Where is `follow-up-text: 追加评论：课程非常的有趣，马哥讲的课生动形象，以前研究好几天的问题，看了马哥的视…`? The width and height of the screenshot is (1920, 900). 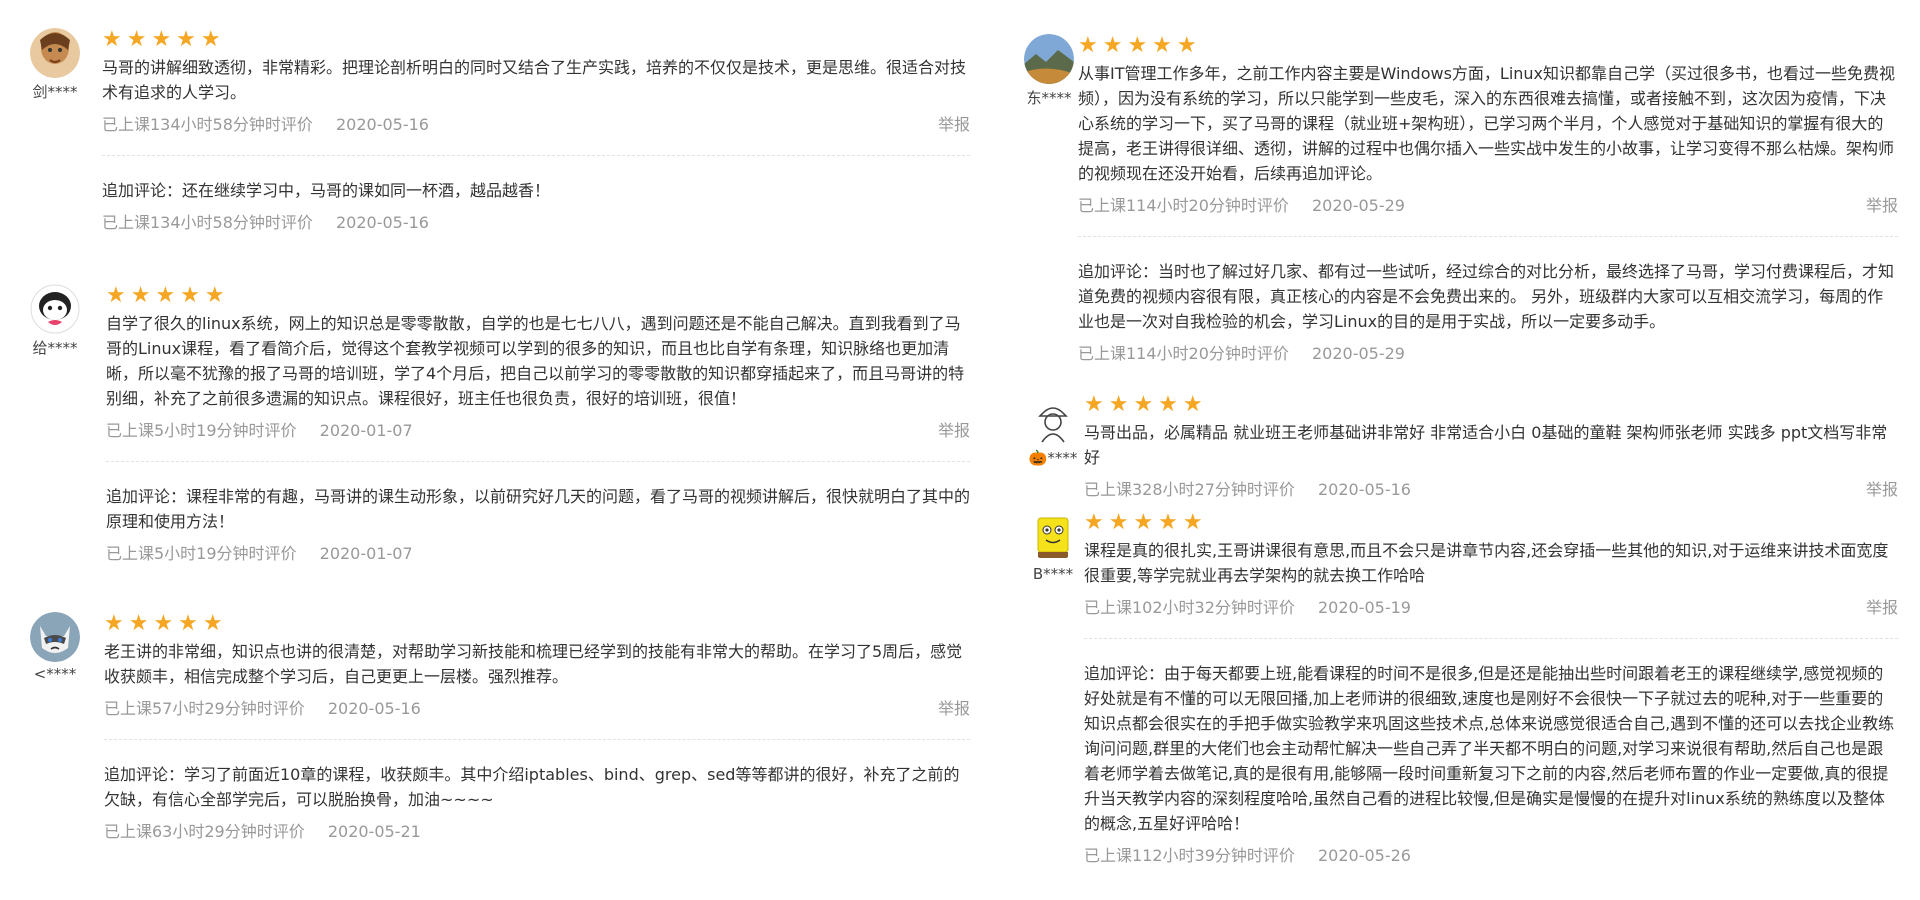 follow-up-text: 追加评论：课程非常的有趣，马哥讲的课生动形象，以前研究好几天的问题，看了马哥的视… is located at coordinates (538, 509).